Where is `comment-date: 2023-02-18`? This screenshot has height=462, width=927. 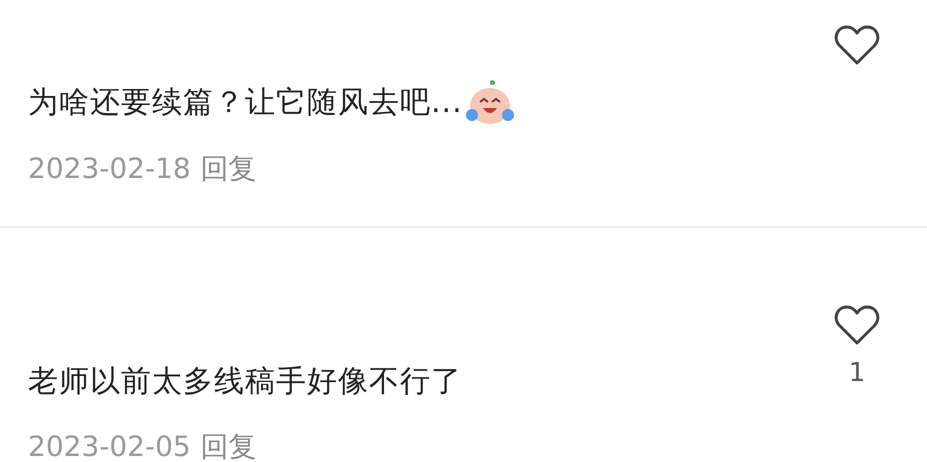 comment-date: 2023-02-18 is located at coordinates (109, 169).